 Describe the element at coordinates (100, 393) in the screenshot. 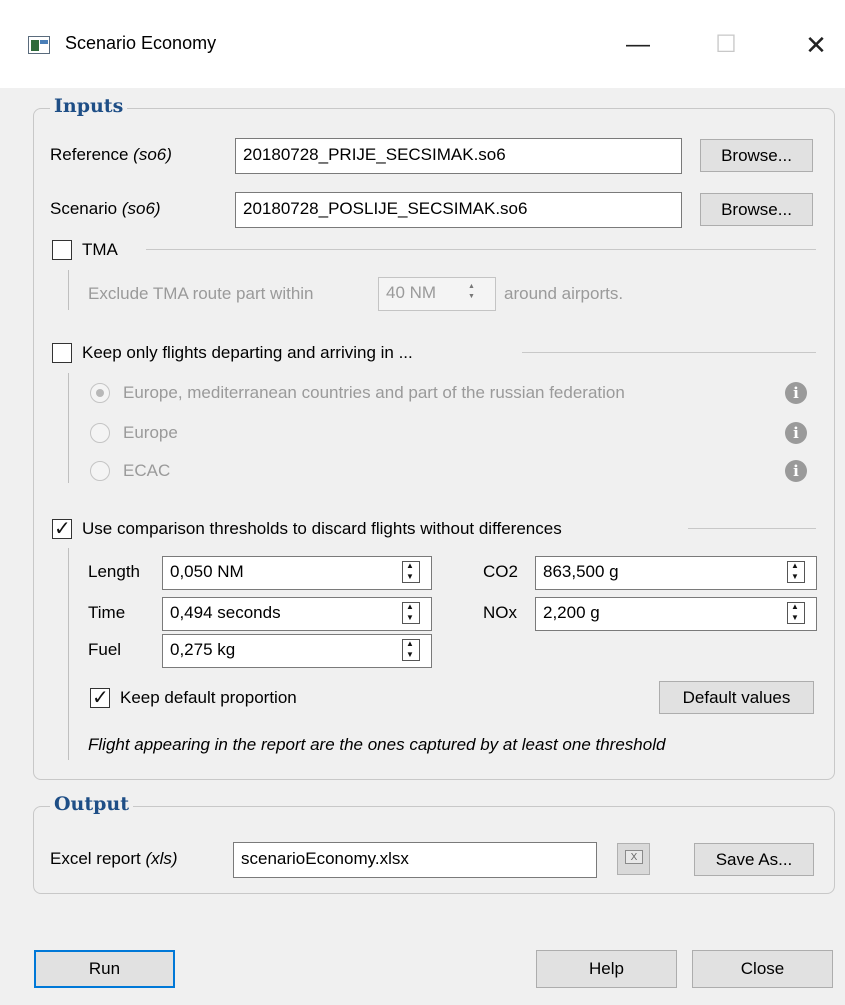

I see `region-radio-europe-med` at that location.